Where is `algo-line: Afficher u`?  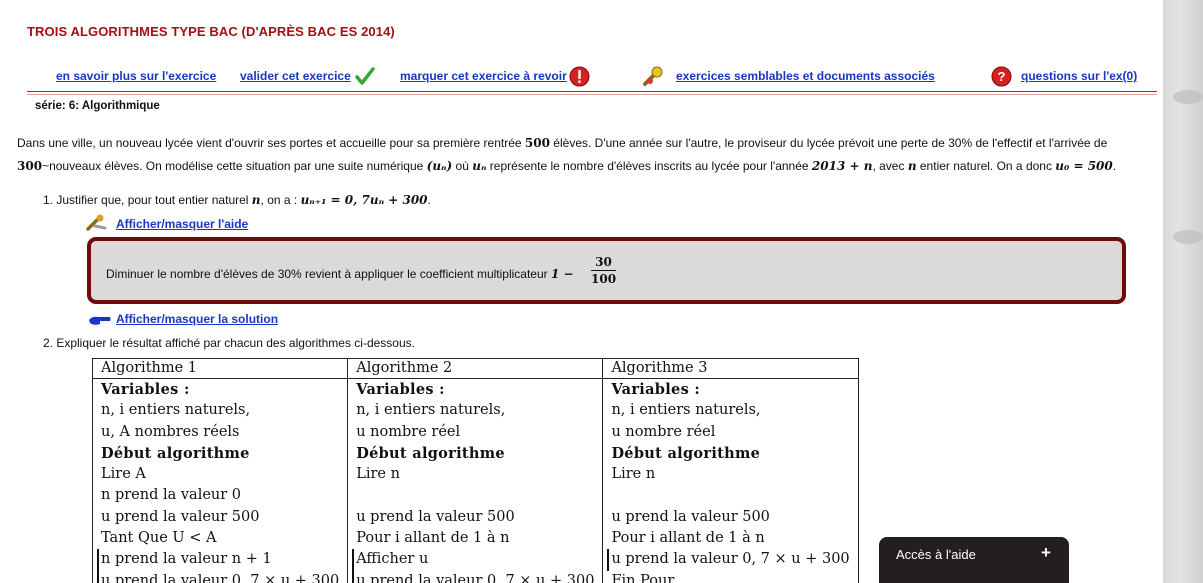
algo-line: Afficher u is located at coordinates (473, 560).